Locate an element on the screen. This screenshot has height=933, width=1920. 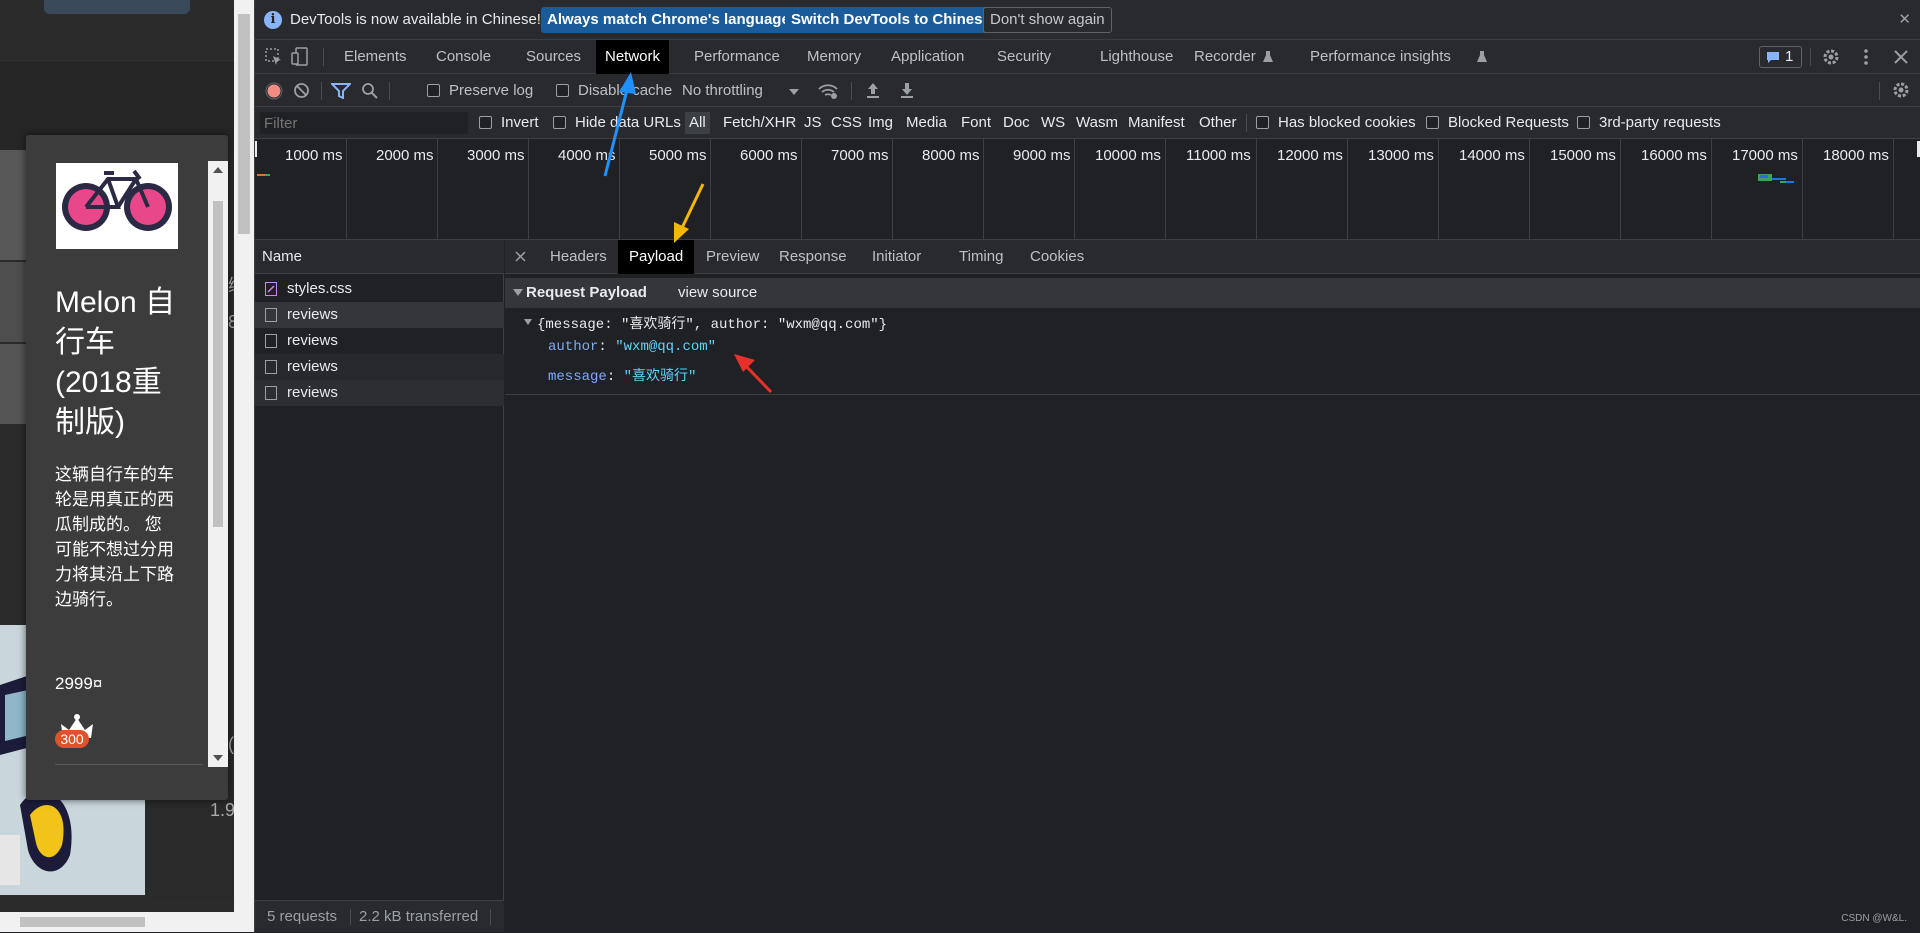
filter-type-manifest: Manifest is located at coordinates (1156, 122).